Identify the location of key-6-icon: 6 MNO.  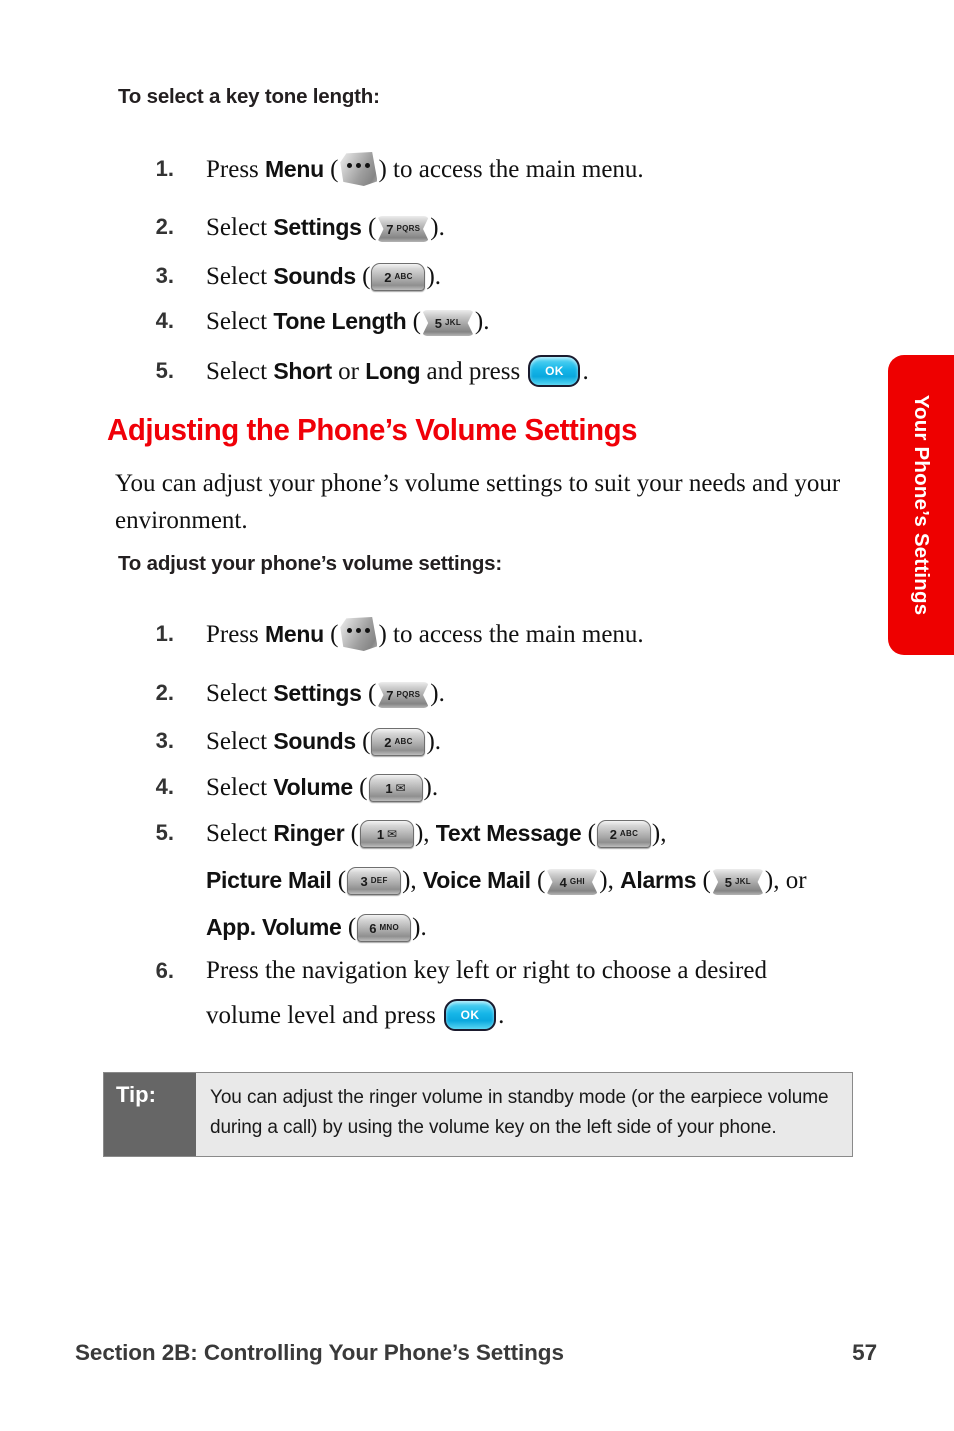
(384, 928).